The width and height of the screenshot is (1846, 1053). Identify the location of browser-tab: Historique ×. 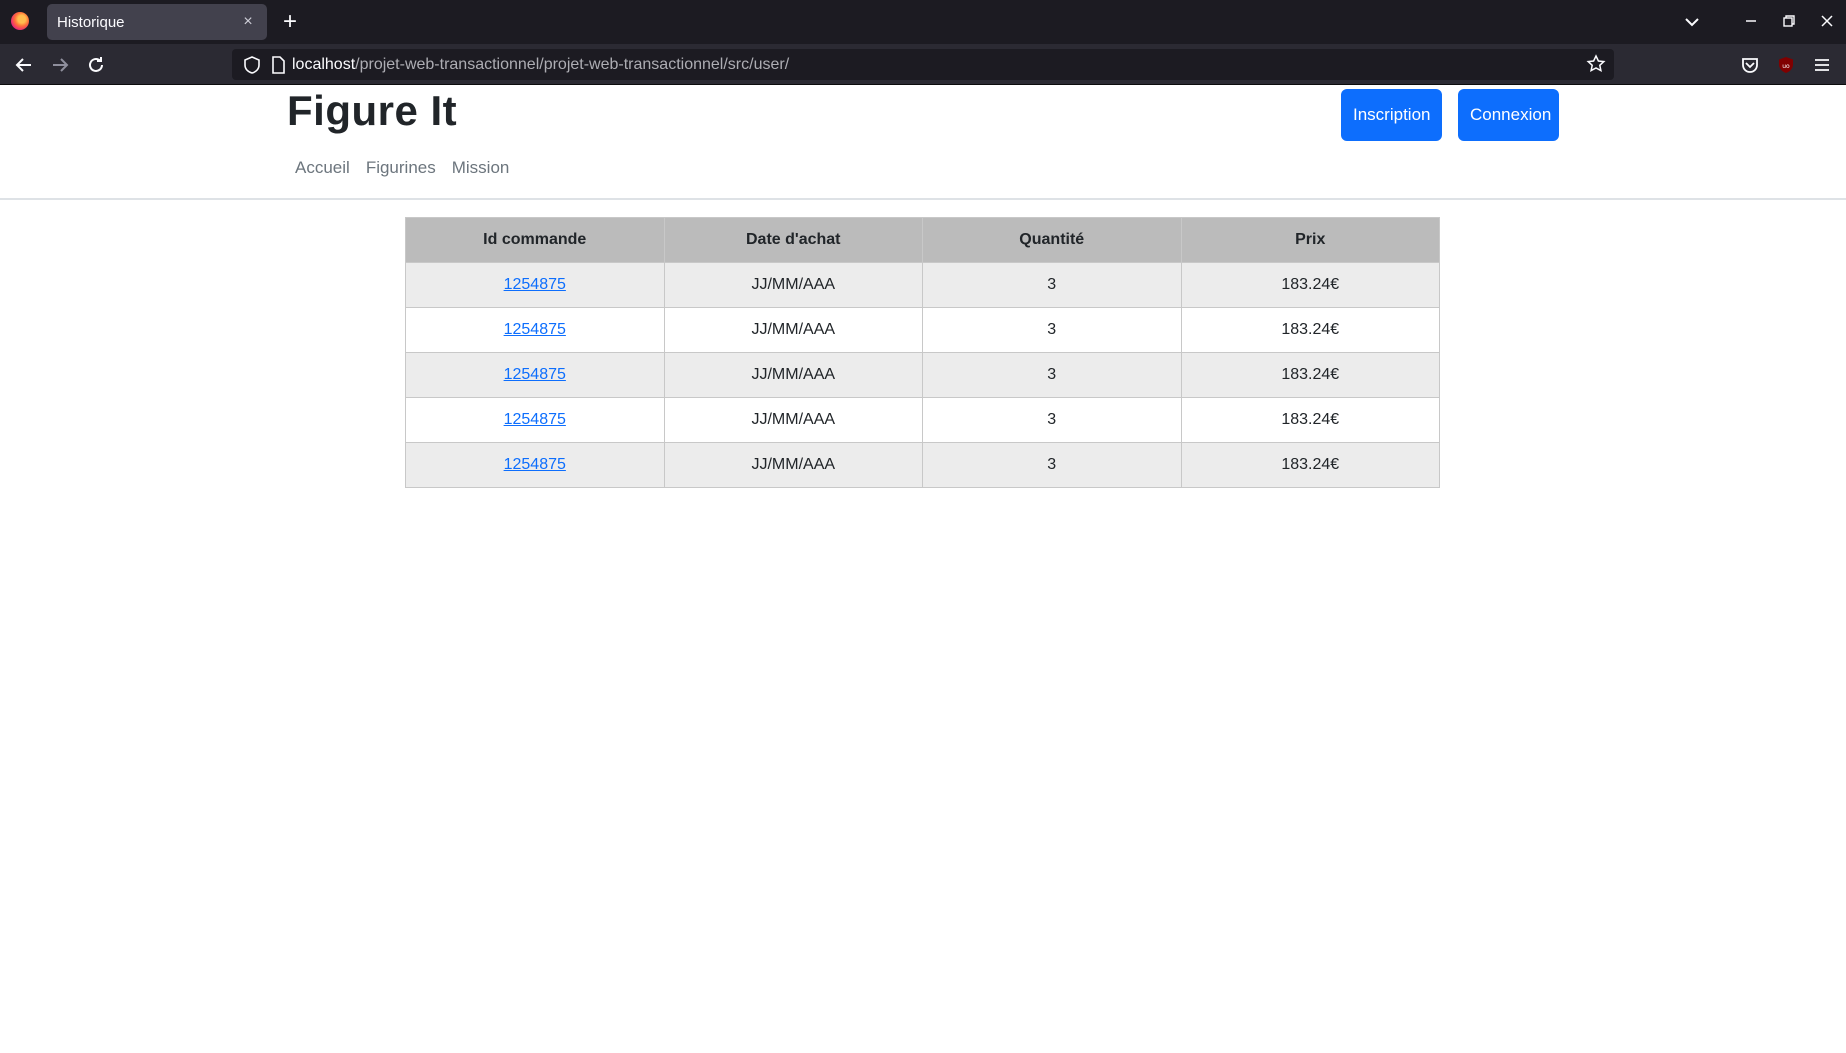
(157, 22).